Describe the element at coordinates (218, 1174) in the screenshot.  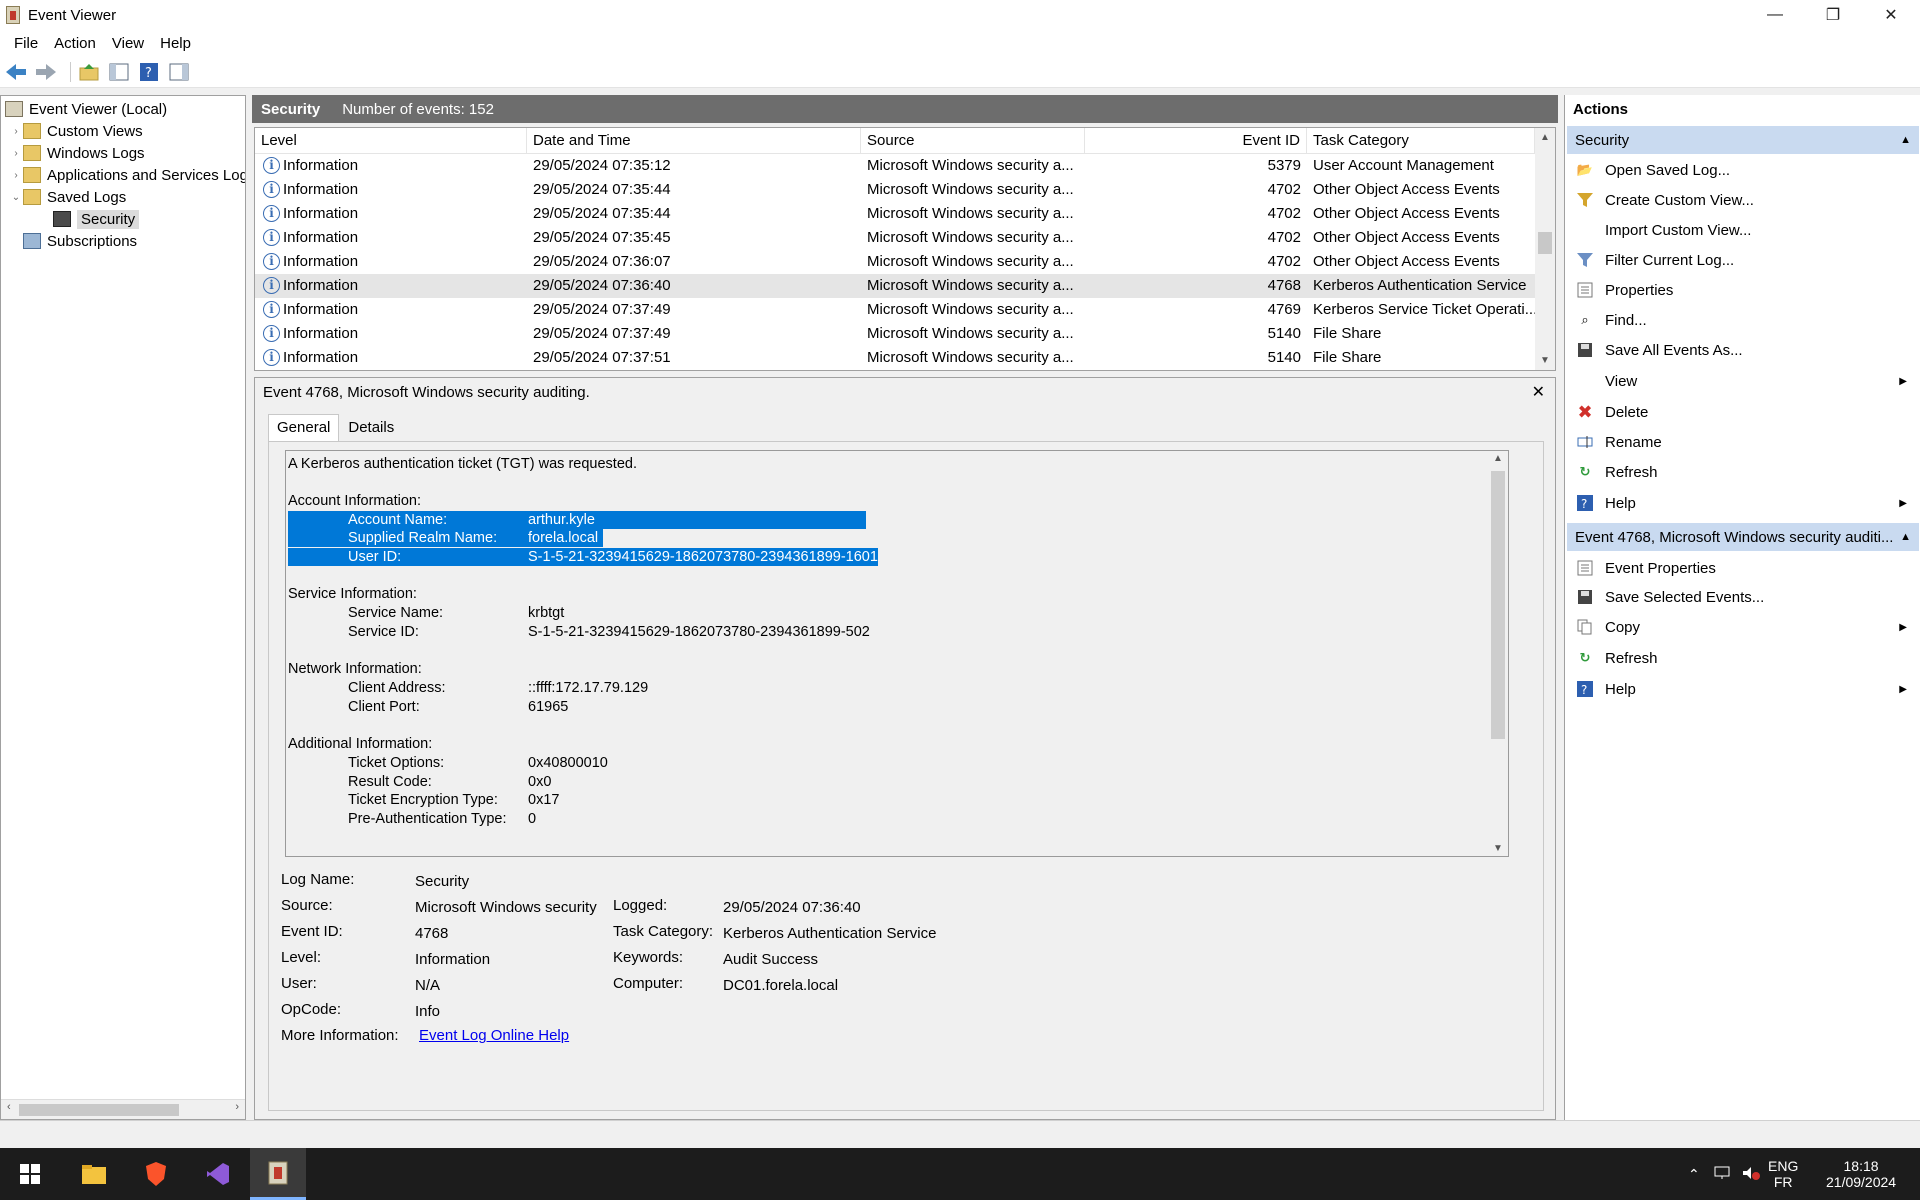
I see `visual-studio-icon` at that location.